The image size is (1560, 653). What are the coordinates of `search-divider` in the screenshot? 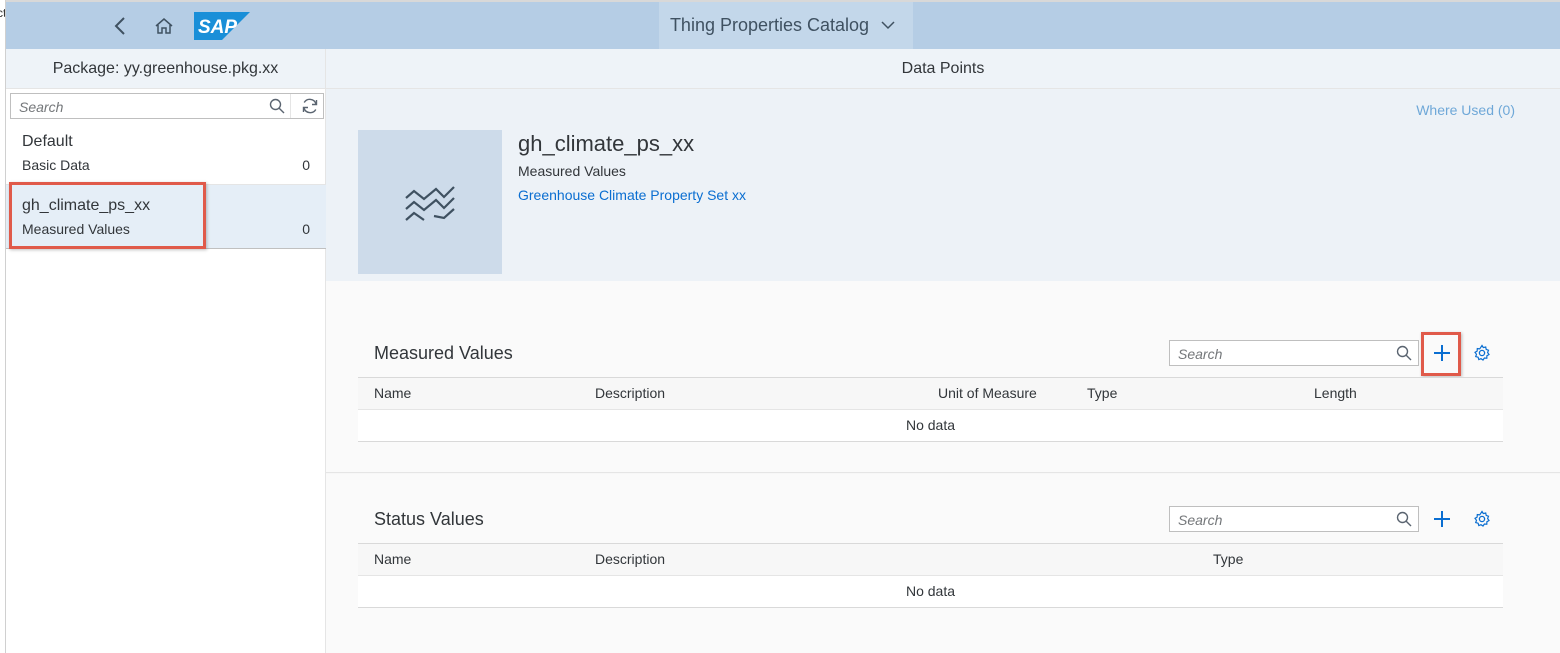 It's located at (290, 106).